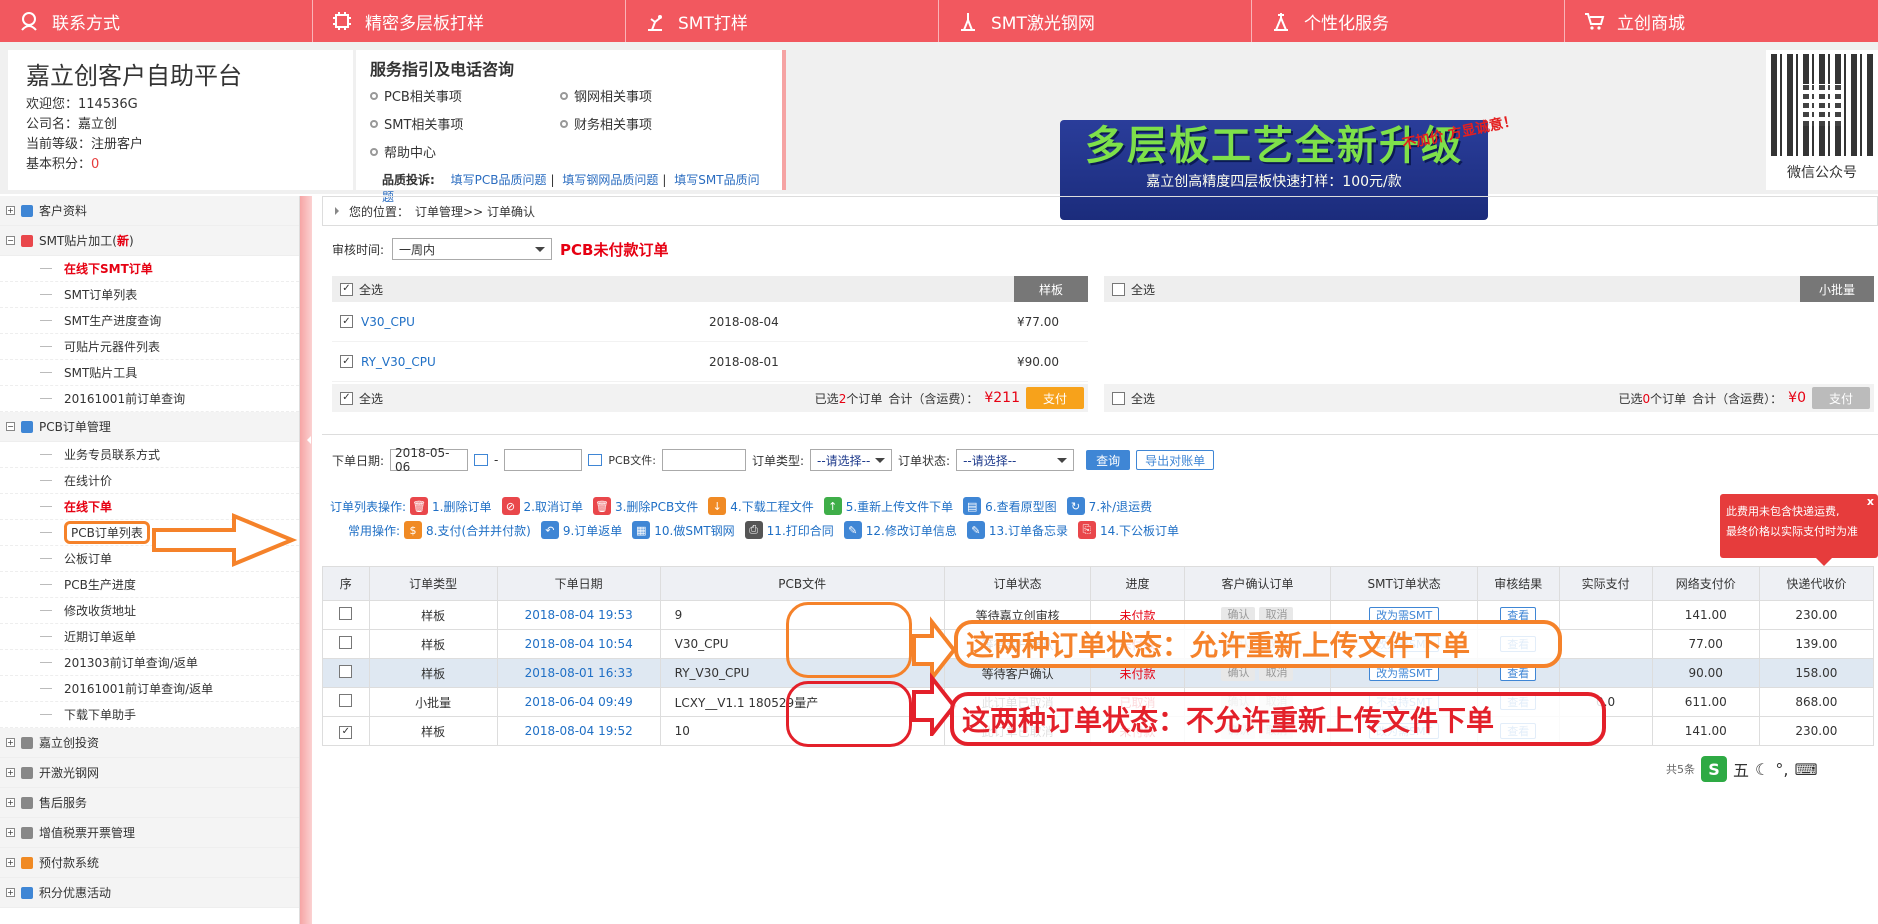 The image size is (1878, 924). Describe the element at coordinates (429, 460) in the screenshot. I see `date-from-input: 2018-05-06` at that location.